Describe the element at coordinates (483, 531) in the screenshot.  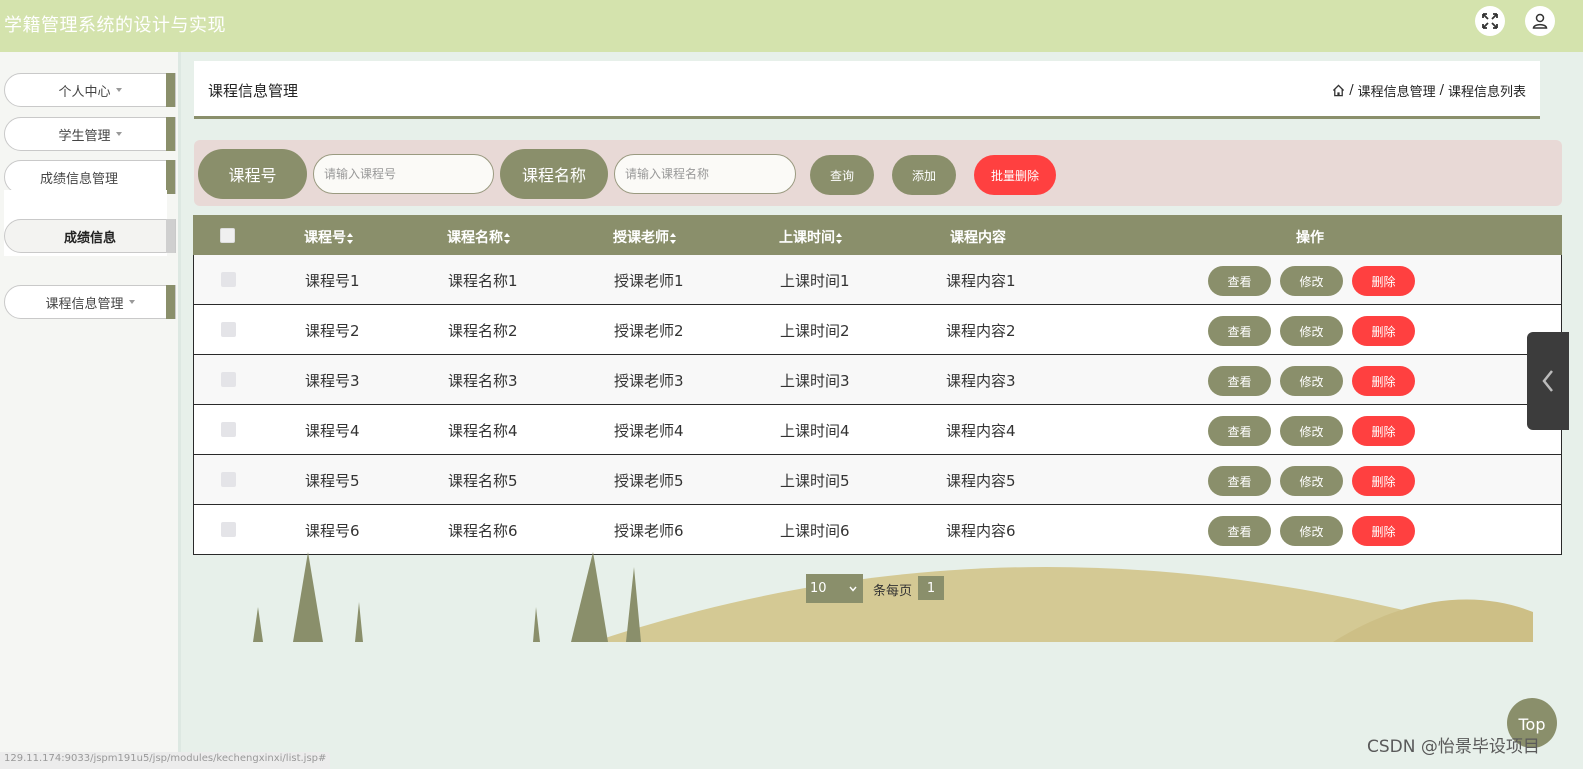
I see `cell-course-name: 课程名称6` at that location.